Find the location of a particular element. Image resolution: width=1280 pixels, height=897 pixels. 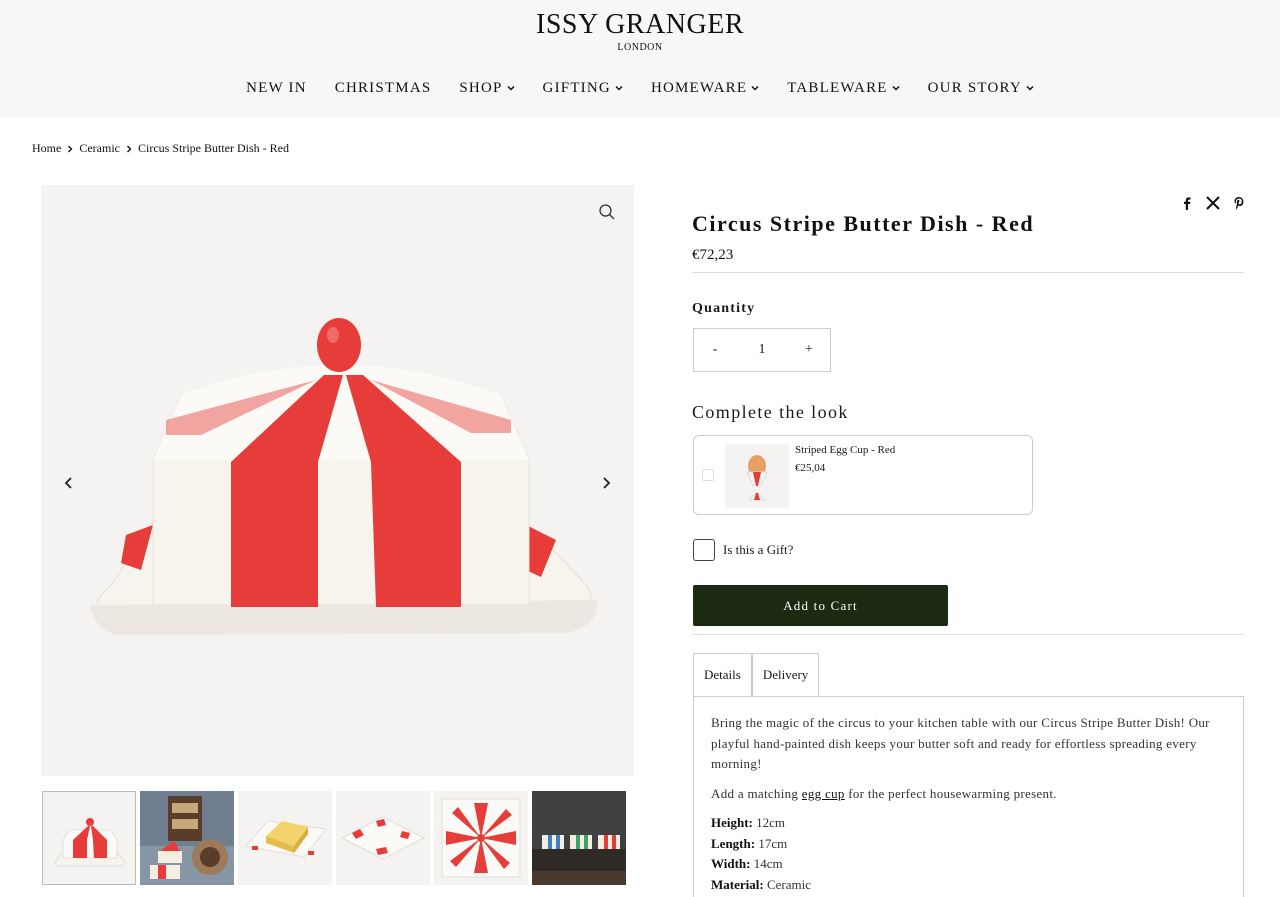

quantity-label: Quantity is located at coordinates (724, 308).